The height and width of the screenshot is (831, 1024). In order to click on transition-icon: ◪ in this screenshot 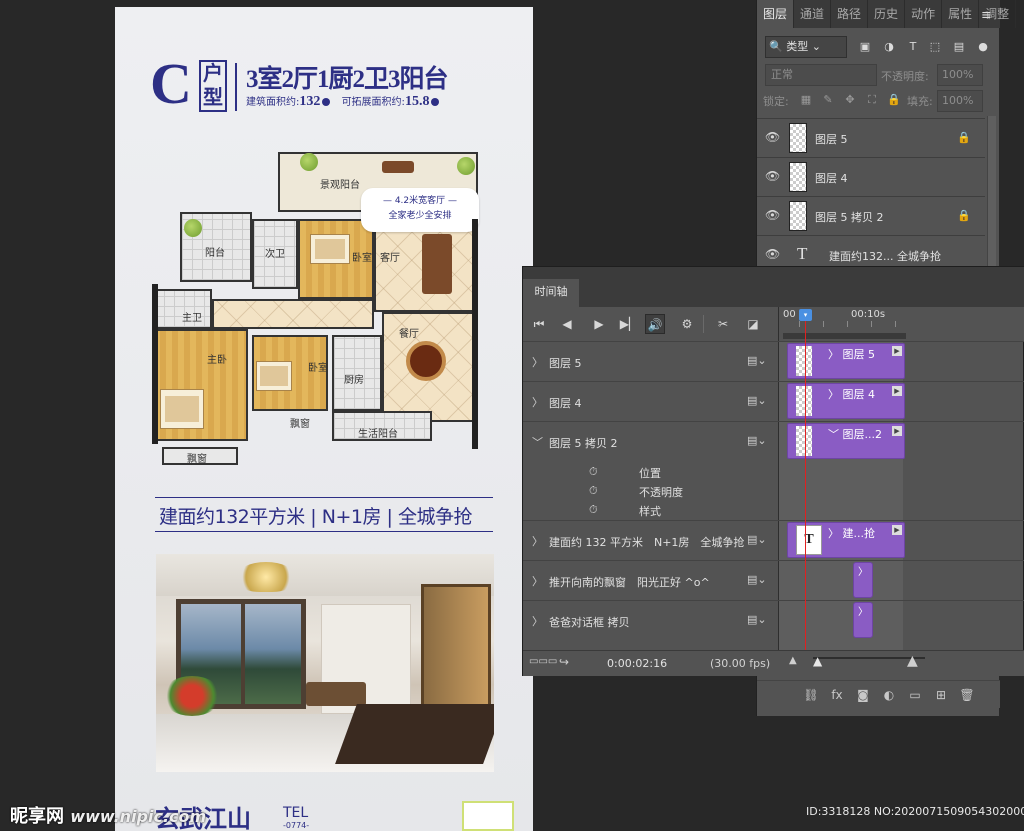, I will do `click(753, 324)`.